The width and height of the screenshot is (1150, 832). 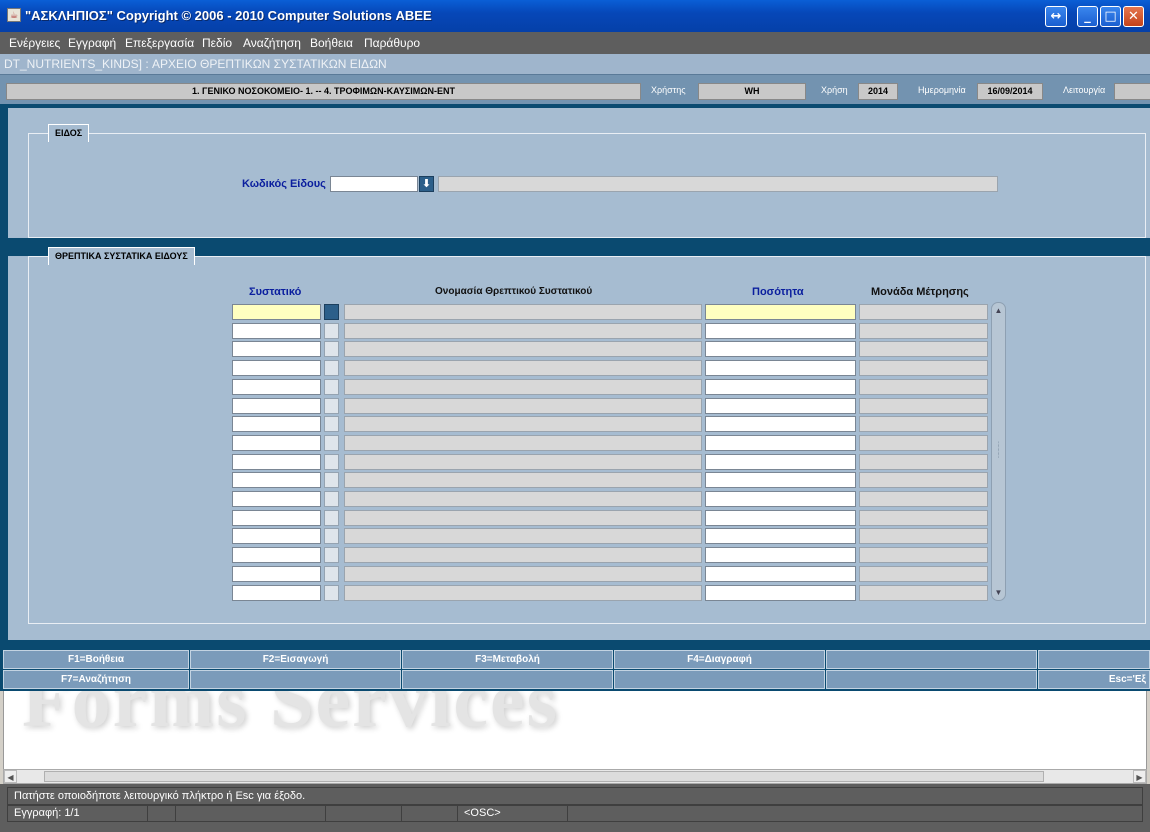 I want to click on scroll-right-icon: ▶, so click(x=1139, y=776).